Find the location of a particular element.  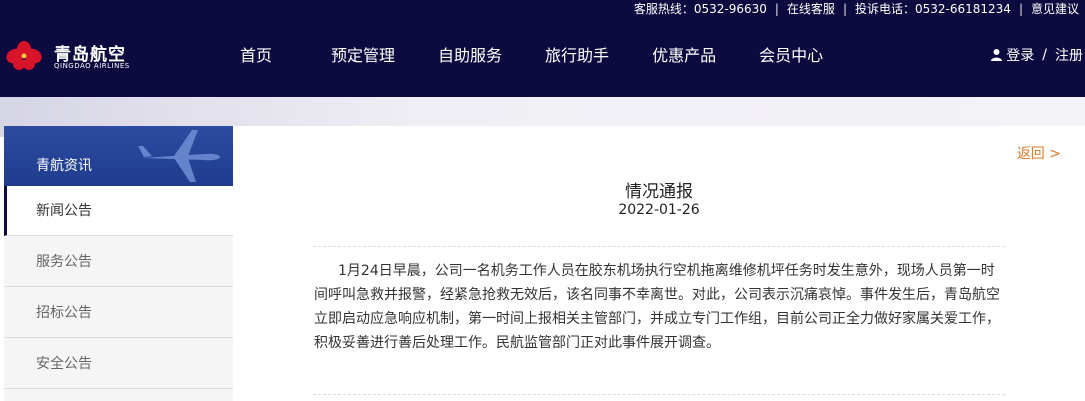

sidebar-item-service-notice: 服务公告 is located at coordinates (118, 262).